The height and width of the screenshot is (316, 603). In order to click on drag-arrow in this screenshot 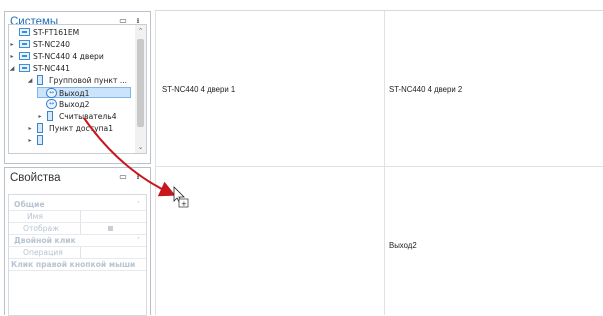, I will do `click(129, 157)`.